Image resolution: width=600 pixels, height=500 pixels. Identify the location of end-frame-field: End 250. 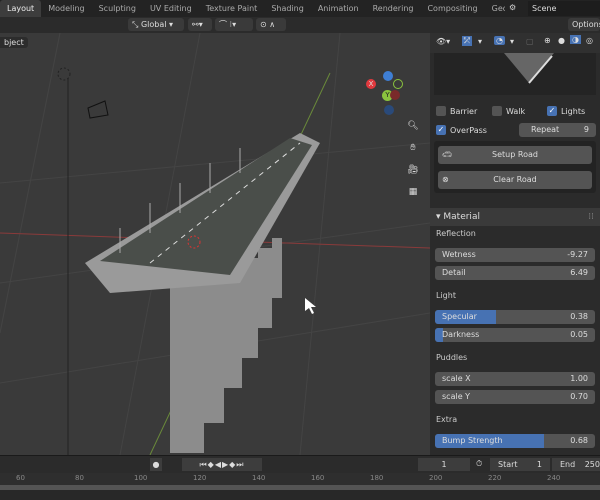
(576, 464).